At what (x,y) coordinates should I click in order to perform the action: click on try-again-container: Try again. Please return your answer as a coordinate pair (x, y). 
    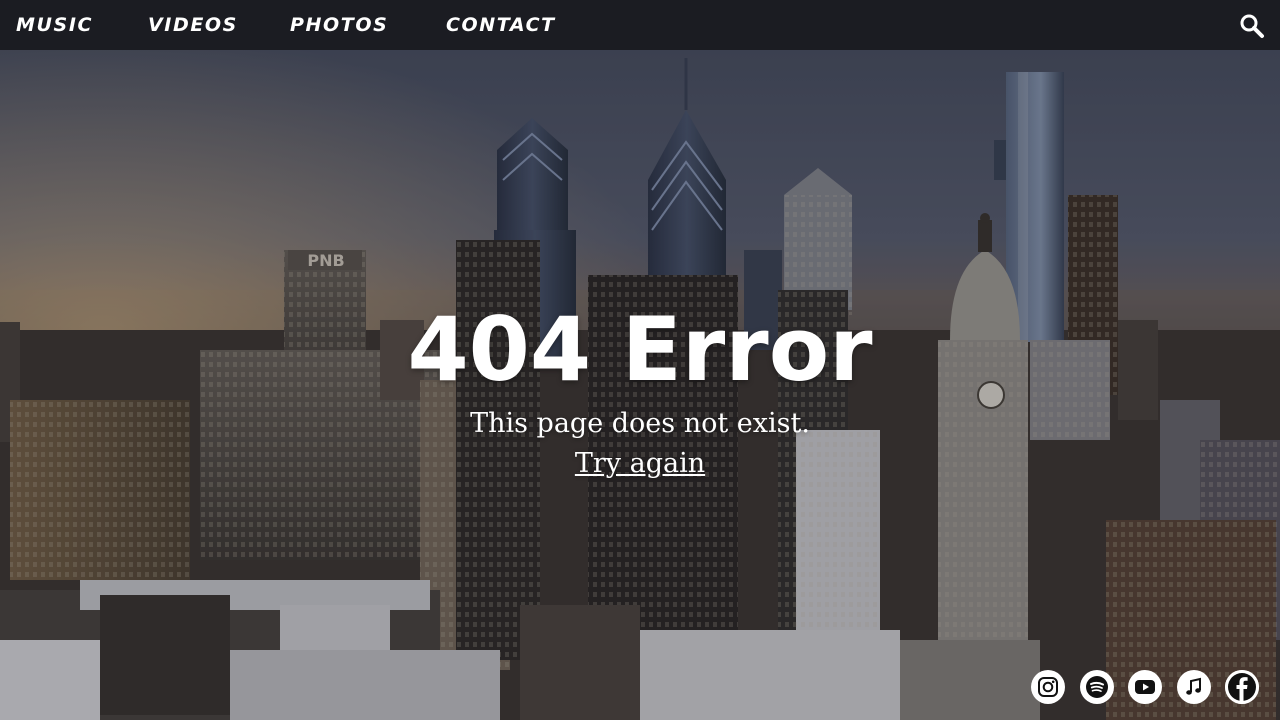
    Looking at the image, I should click on (640, 464).